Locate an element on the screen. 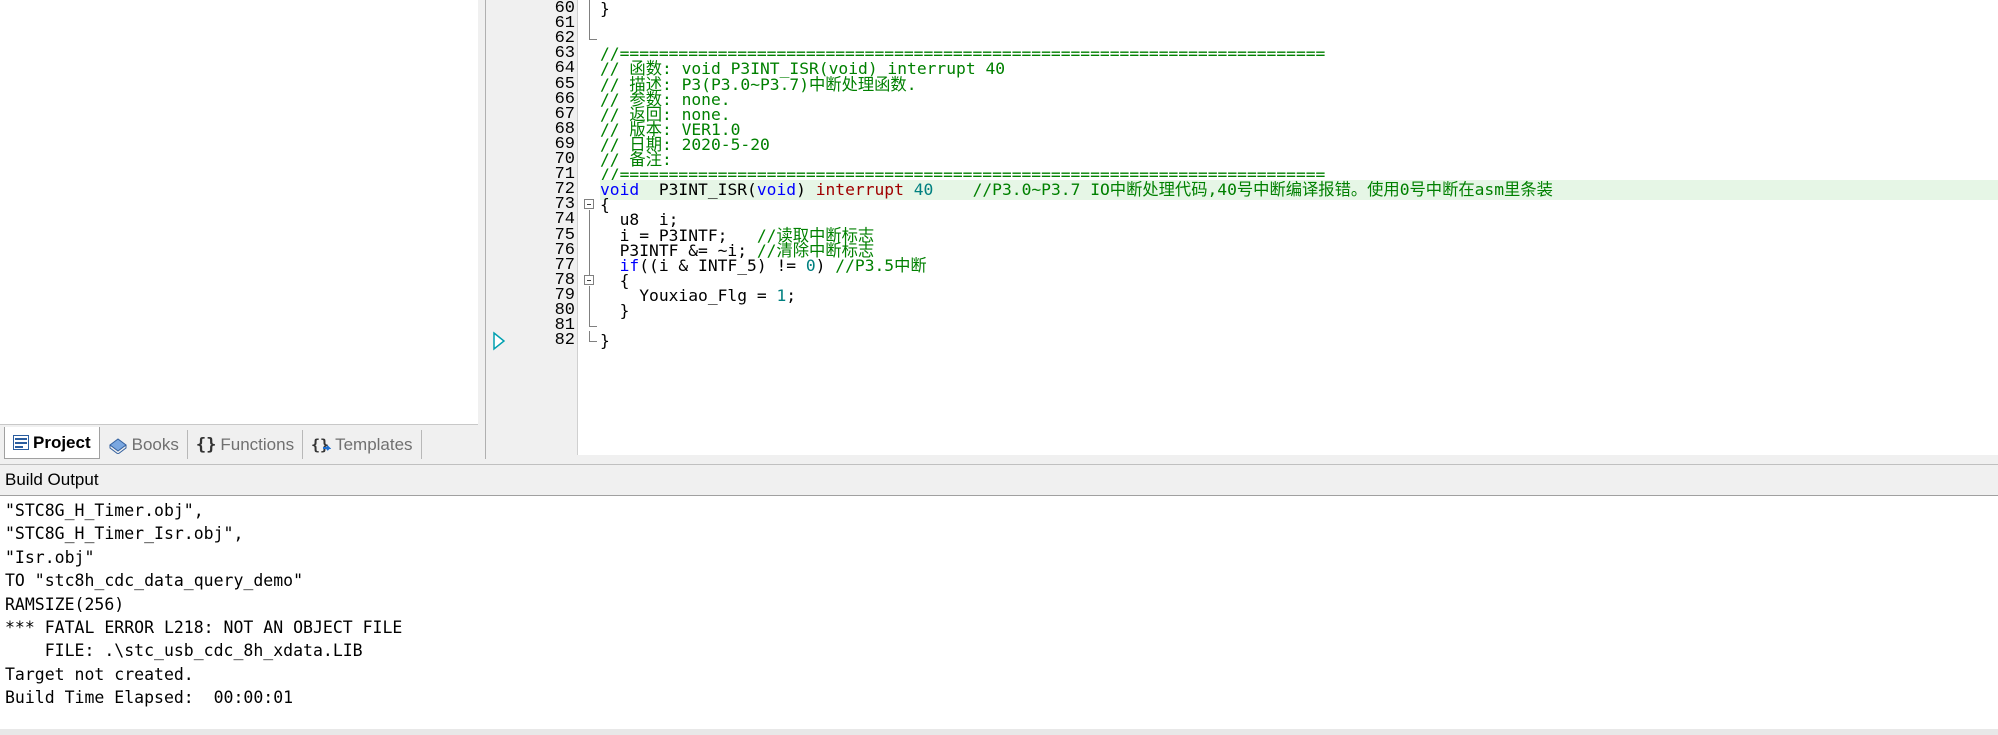 The image size is (1998, 735). tab-functions: {} Functions is located at coordinates (246, 444).